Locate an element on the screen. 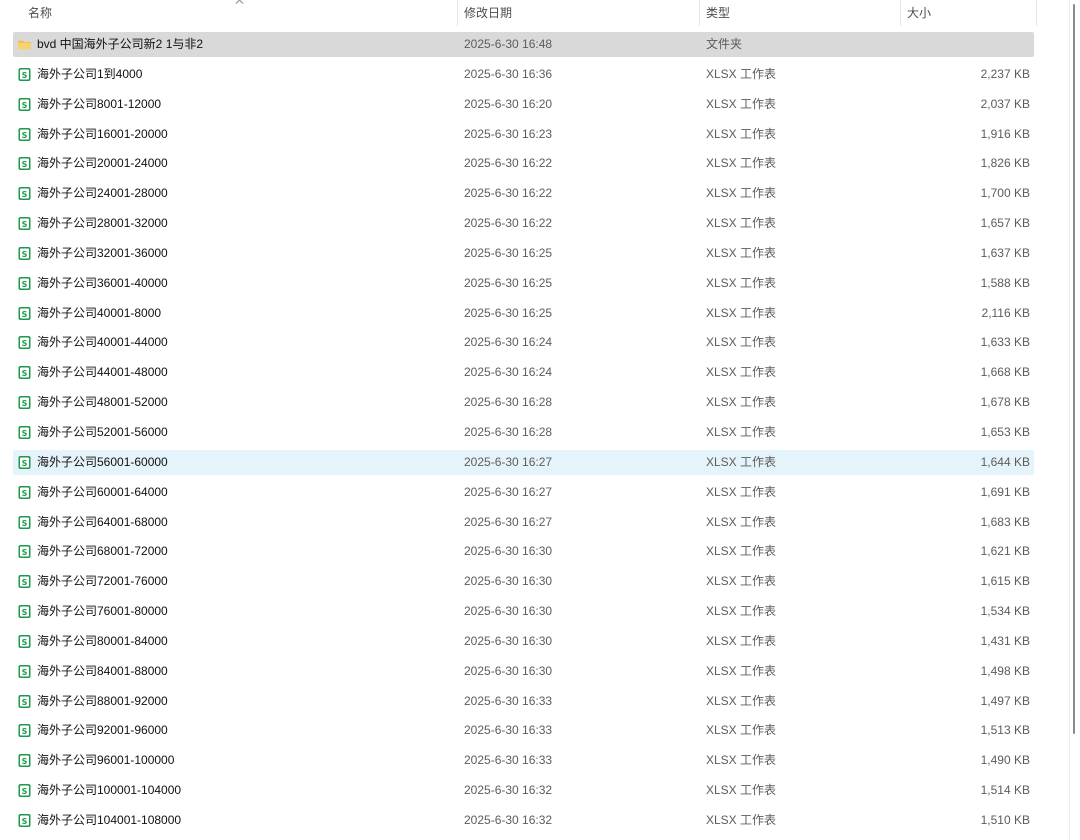 Image resolution: width=1080 pixels, height=840 pixels. file-modified-date: 2025-6-30 16:22 is located at coordinates (508, 223).